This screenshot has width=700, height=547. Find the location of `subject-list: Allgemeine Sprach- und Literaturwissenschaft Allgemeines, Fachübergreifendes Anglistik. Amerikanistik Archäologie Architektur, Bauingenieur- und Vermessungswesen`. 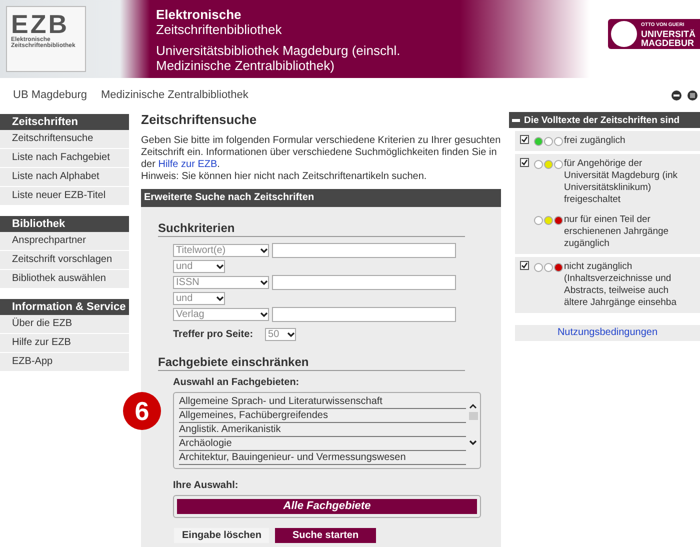

subject-list: Allgemeine Sprach- und Literaturwissenschaft Allgemeines, Fachübergreifendes Anglistik. Amerikanistik Archäologie Architektur, Bauingenieur- und Vermessungswesen is located at coordinates (327, 430).